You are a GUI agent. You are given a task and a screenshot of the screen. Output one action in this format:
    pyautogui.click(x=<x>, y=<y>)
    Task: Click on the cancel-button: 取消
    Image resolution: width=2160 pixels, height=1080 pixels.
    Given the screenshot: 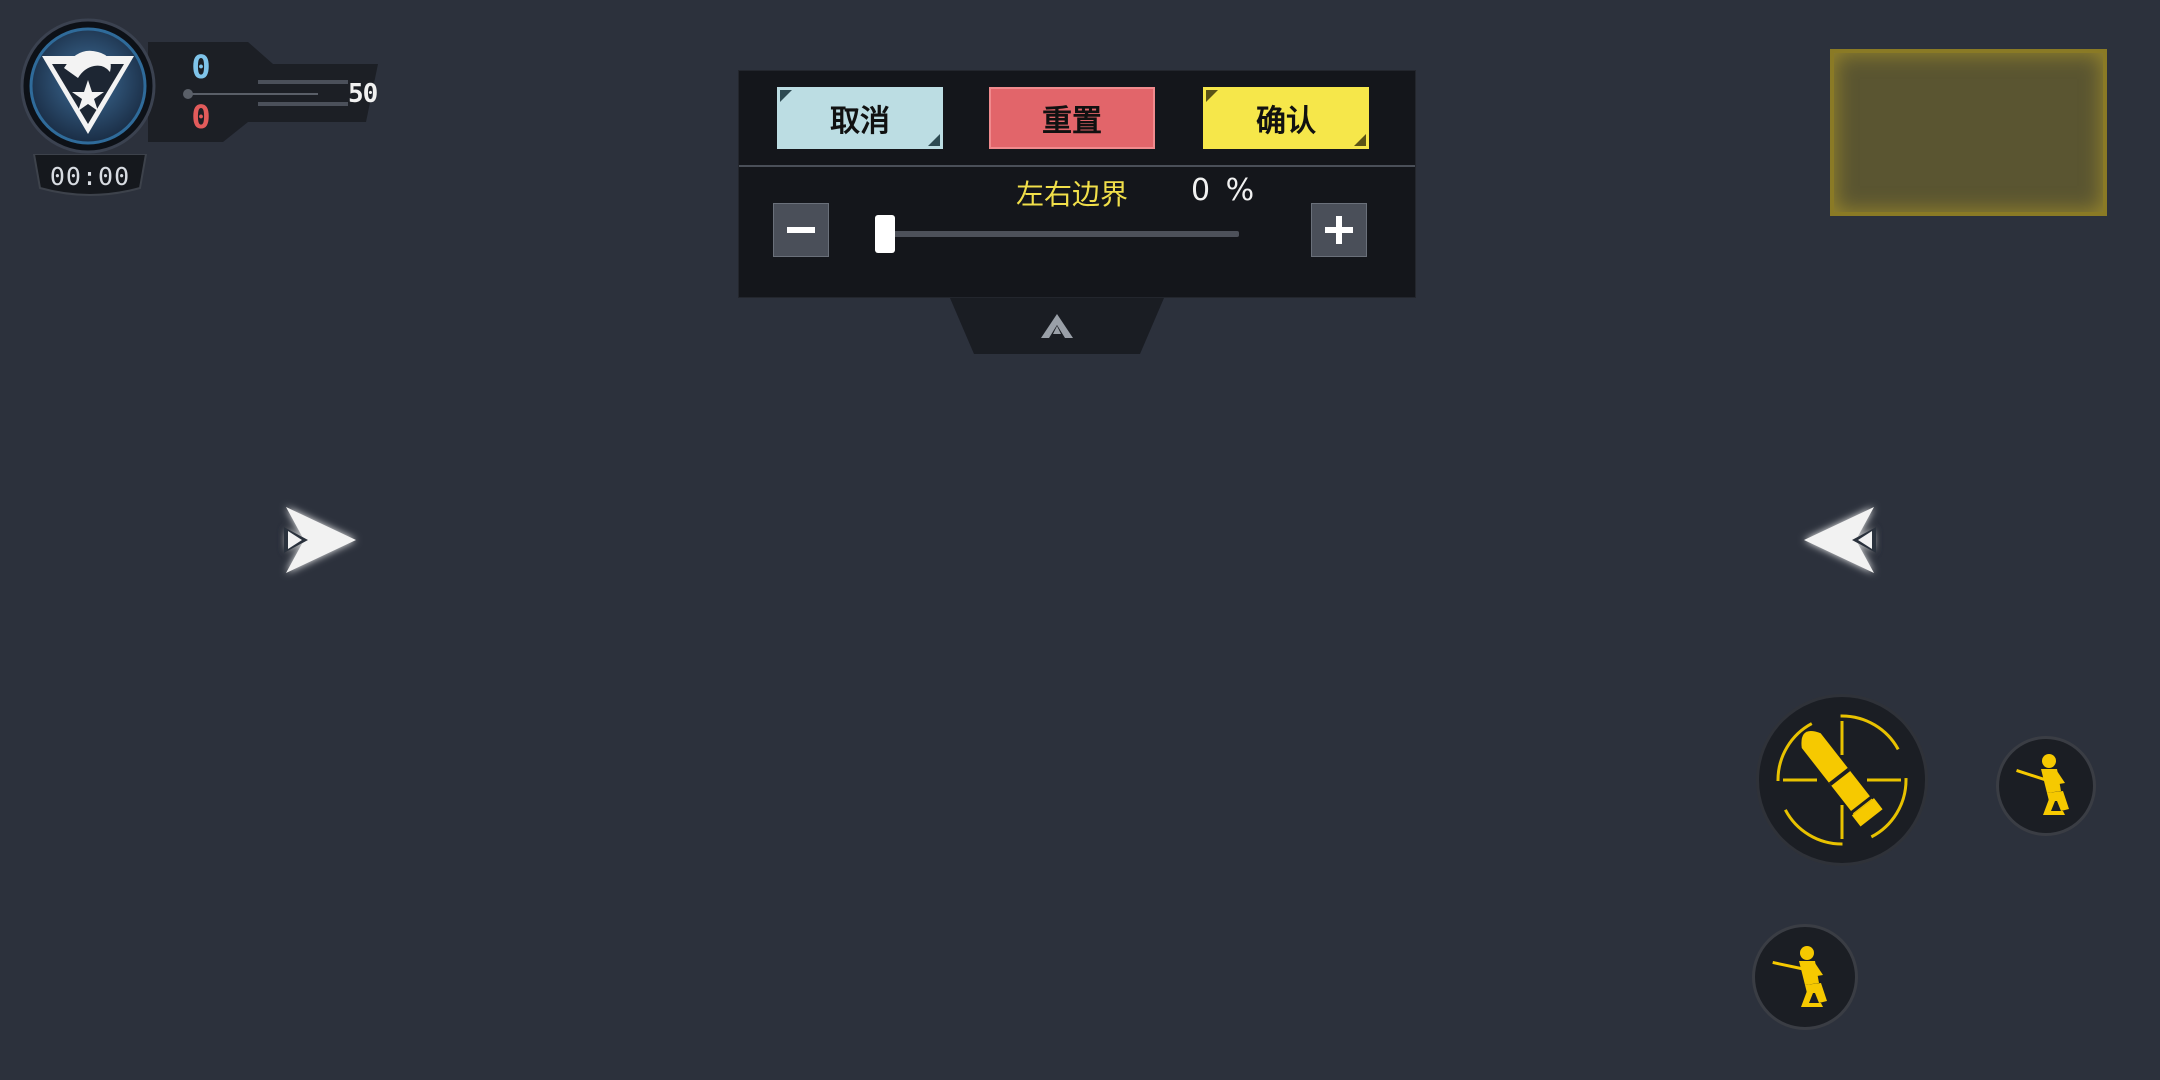 What is the action you would take?
    pyautogui.click(x=860, y=118)
    